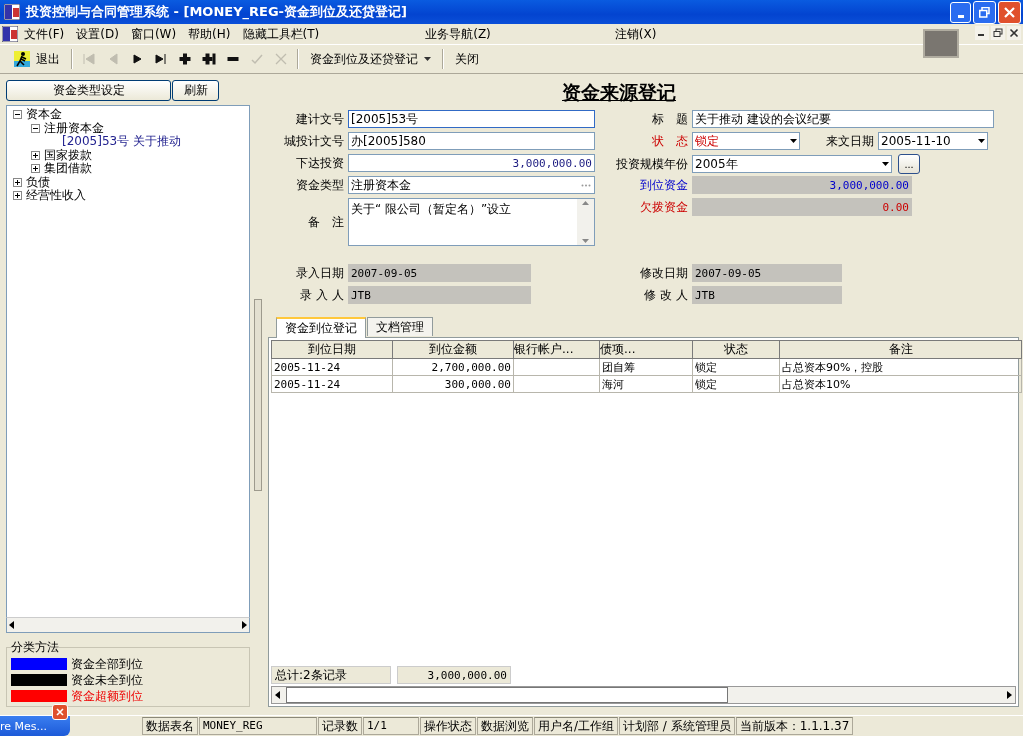 Image resolution: width=1023 pixels, height=736 pixels. What do you see at coordinates (471, 185) in the screenshot?
I see `picker-field: 注册资本金` at bounding box center [471, 185].